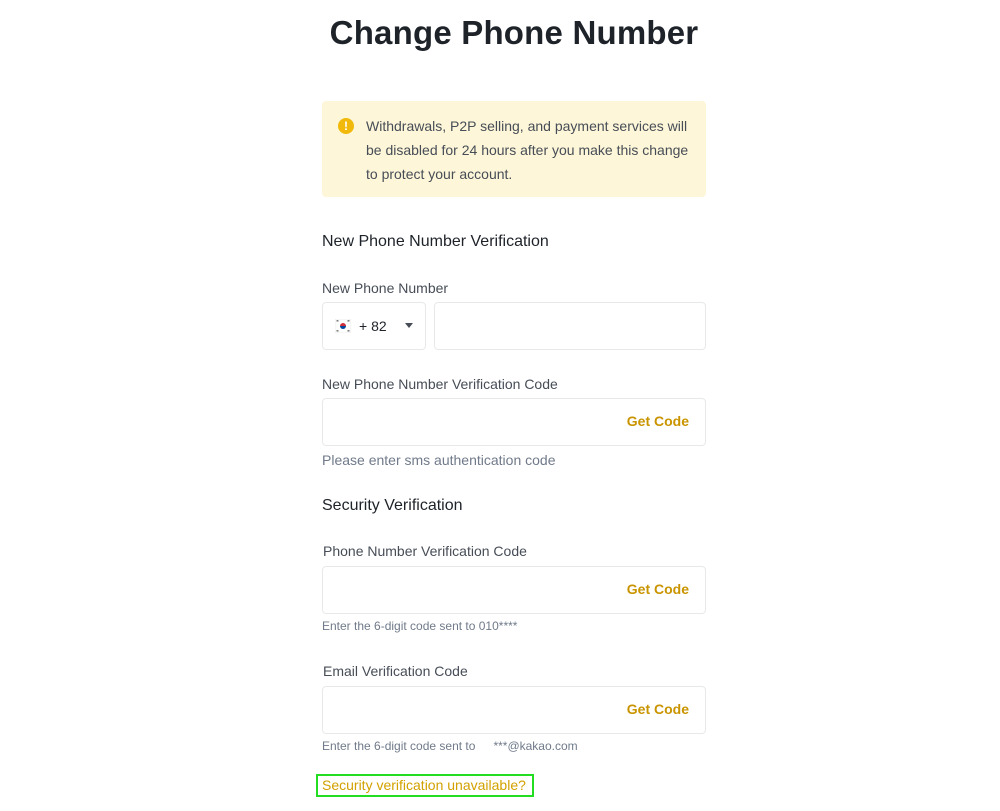 This screenshot has width=1000, height=811. What do you see at coordinates (658, 421) in the screenshot?
I see `new-phone-get-code-button: Get Code` at bounding box center [658, 421].